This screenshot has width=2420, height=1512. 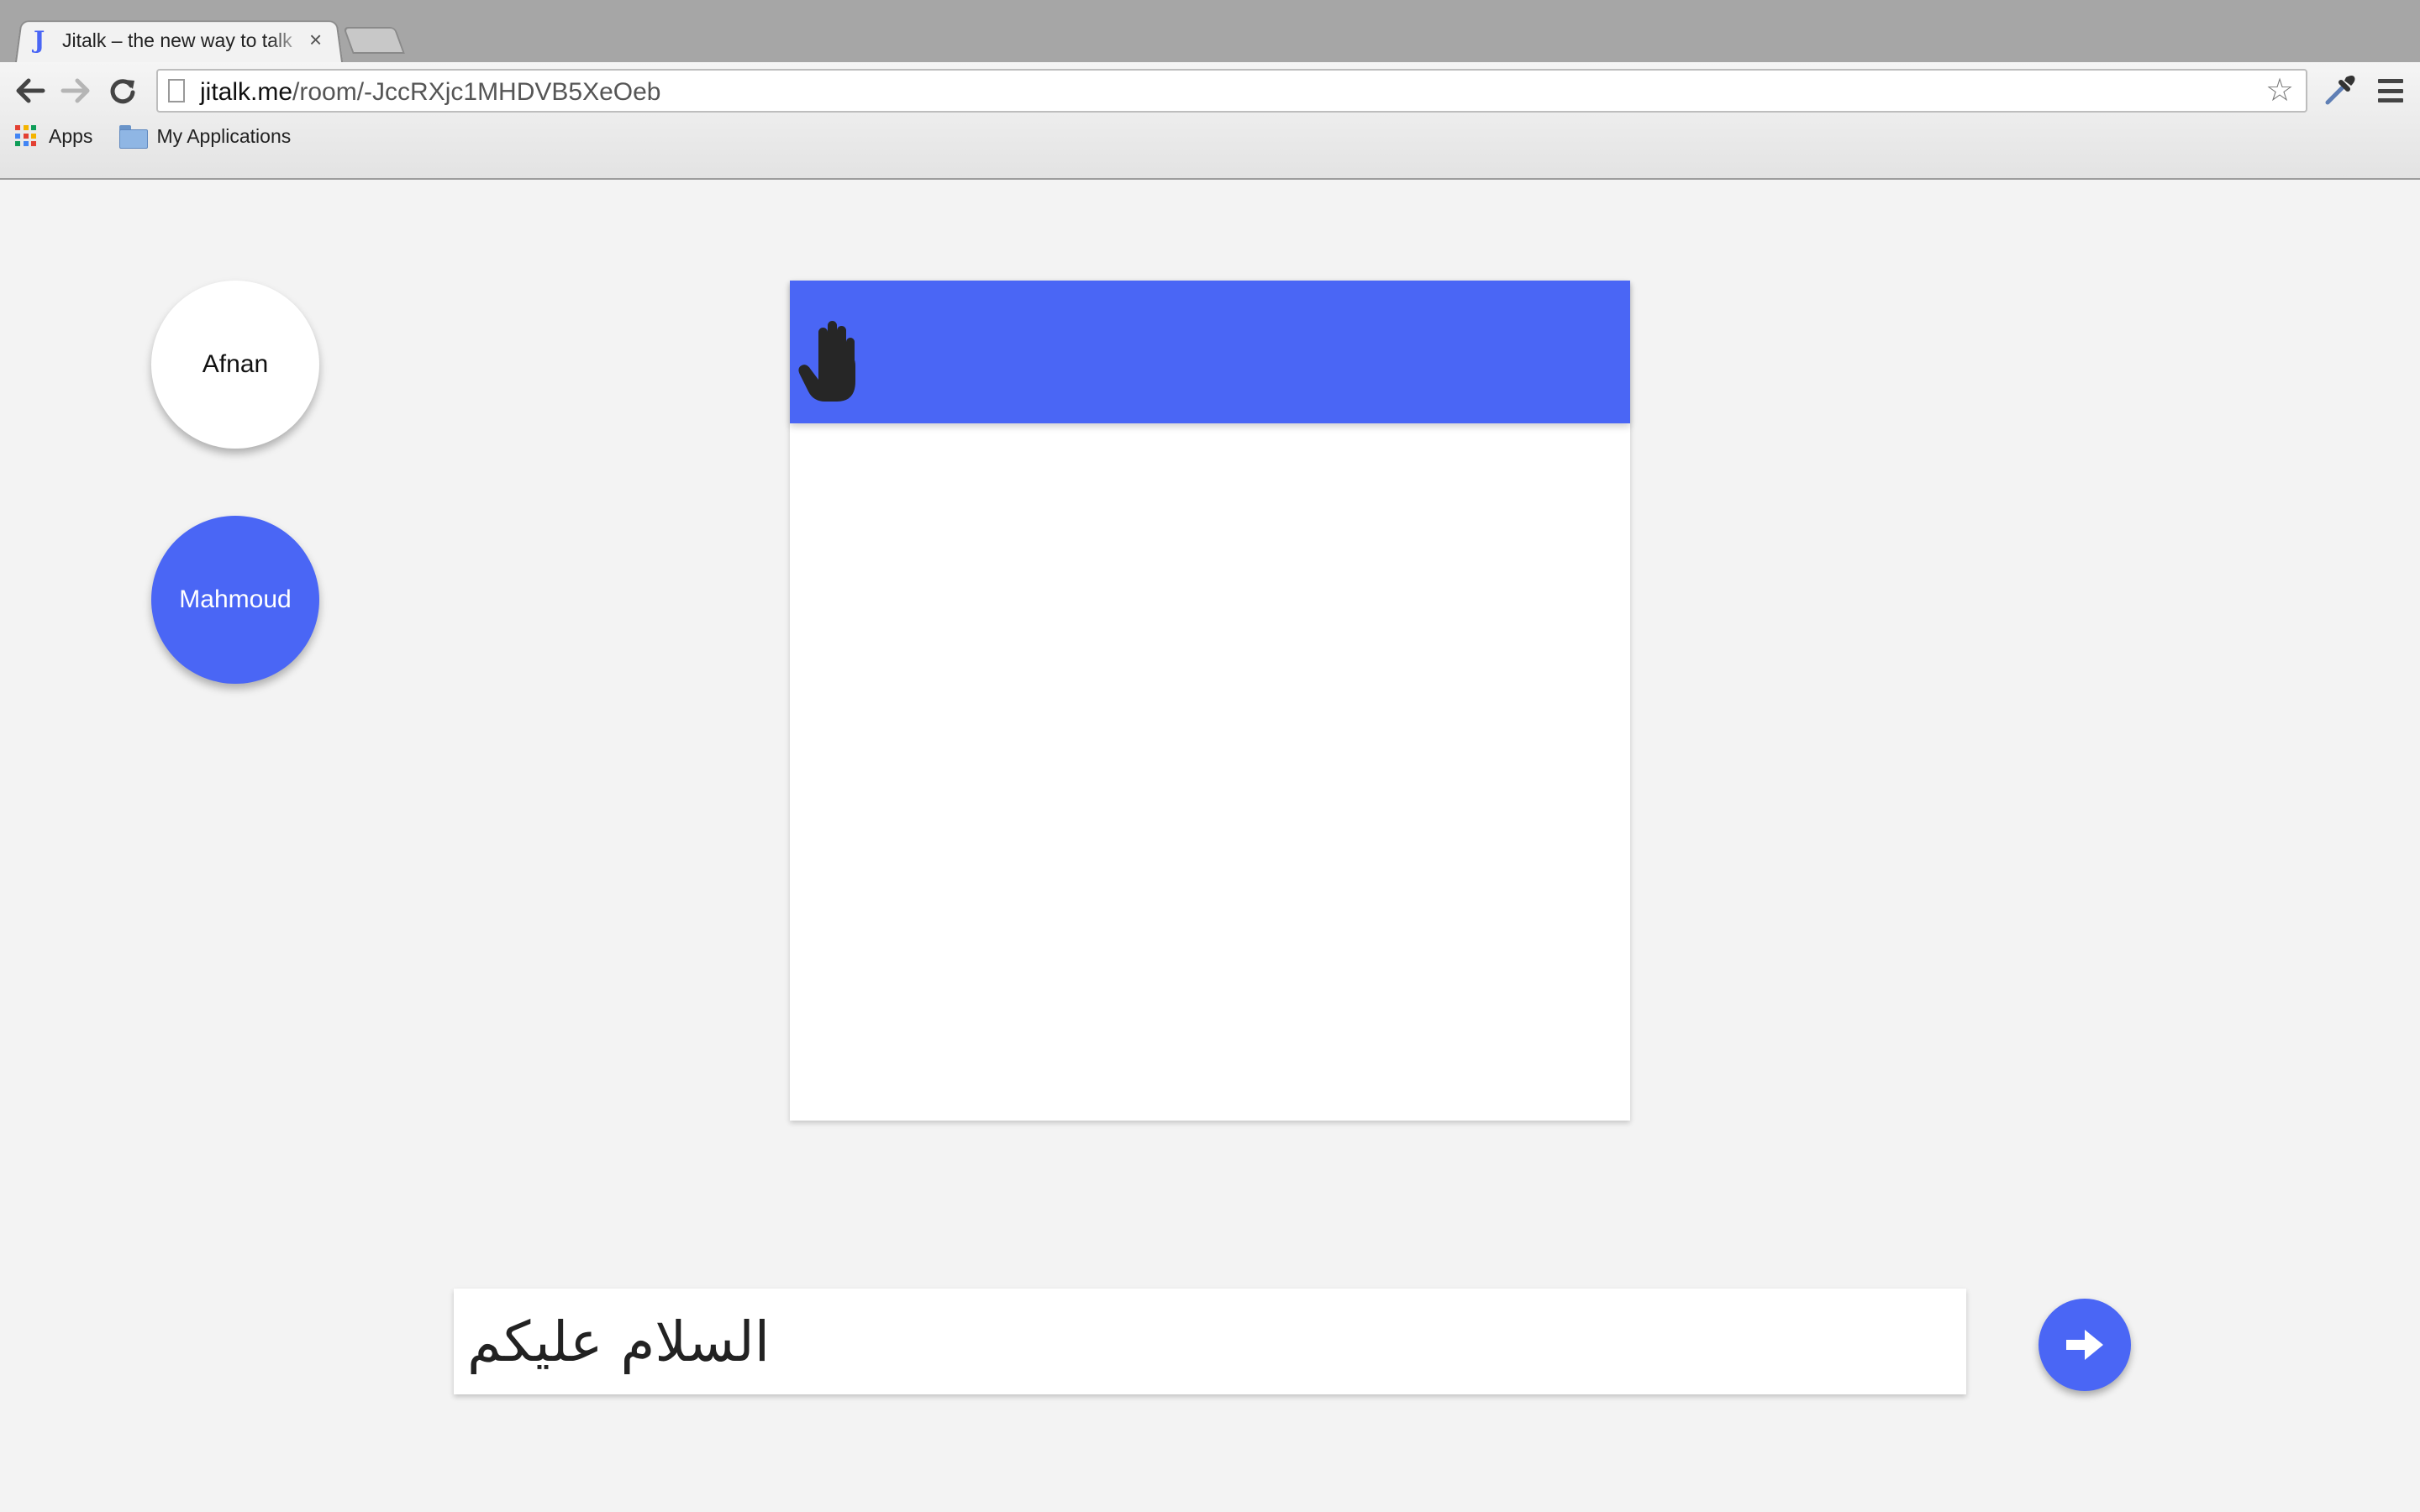 What do you see at coordinates (75, 90) in the screenshot?
I see `forward-arrow-icon` at bounding box center [75, 90].